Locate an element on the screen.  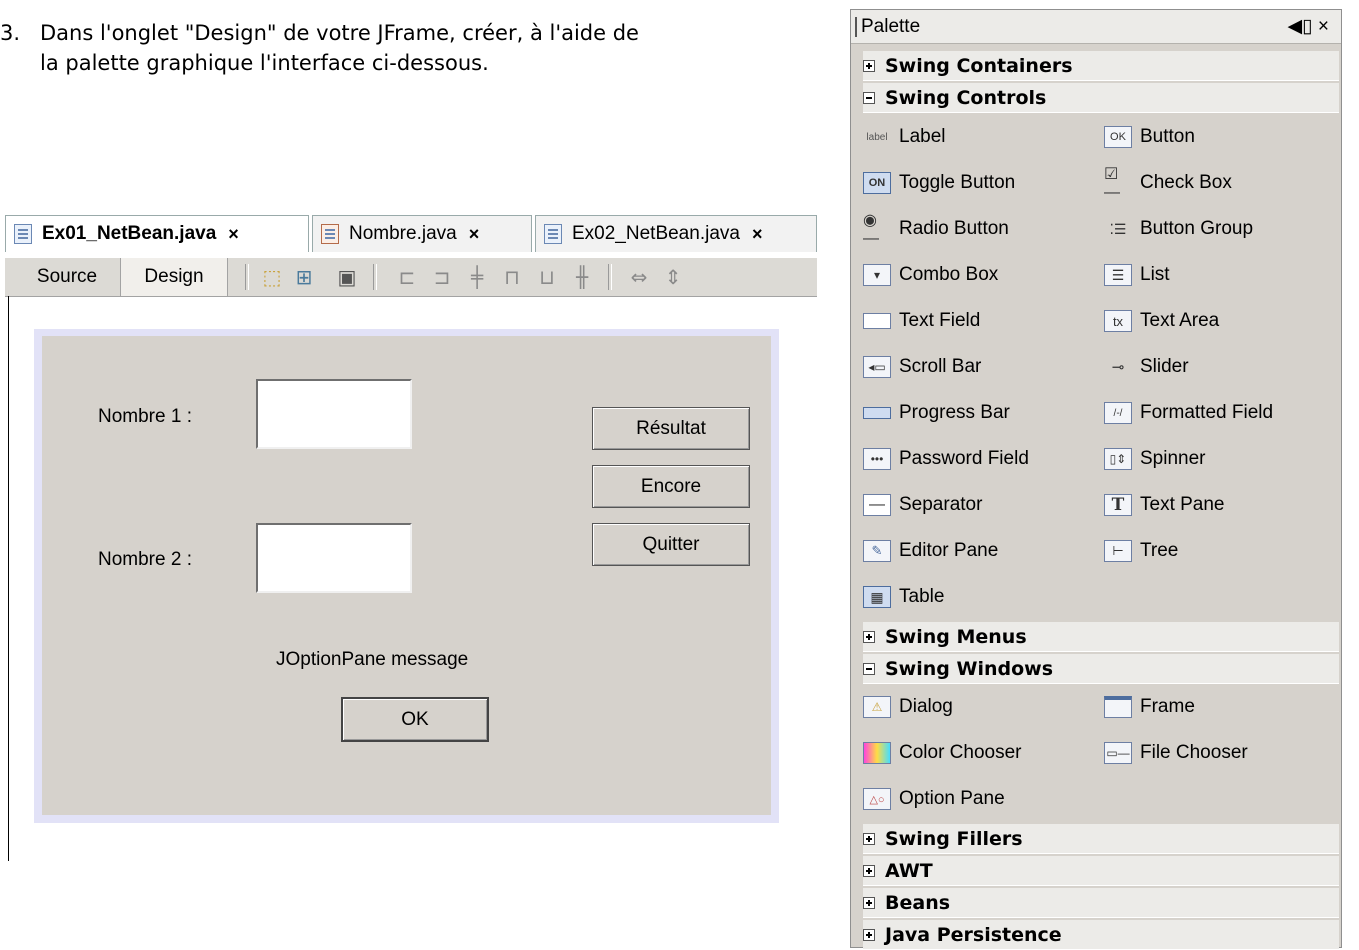
align-bottom-icon: ⊔ is located at coordinates (547, 277).